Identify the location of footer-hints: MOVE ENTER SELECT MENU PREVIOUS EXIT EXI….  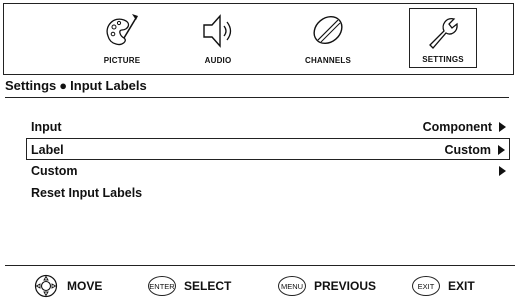
(260, 284).